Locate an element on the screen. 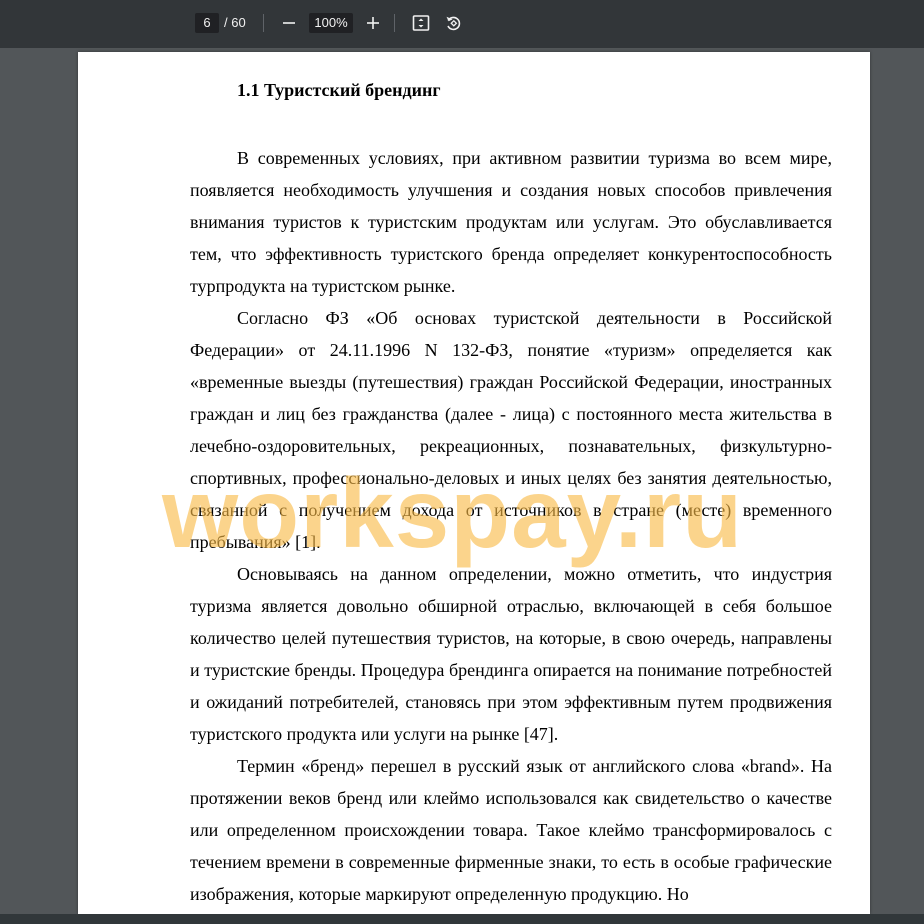 The width and height of the screenshot is (924, 924). page-number-input is located at coordinates (207, 23).